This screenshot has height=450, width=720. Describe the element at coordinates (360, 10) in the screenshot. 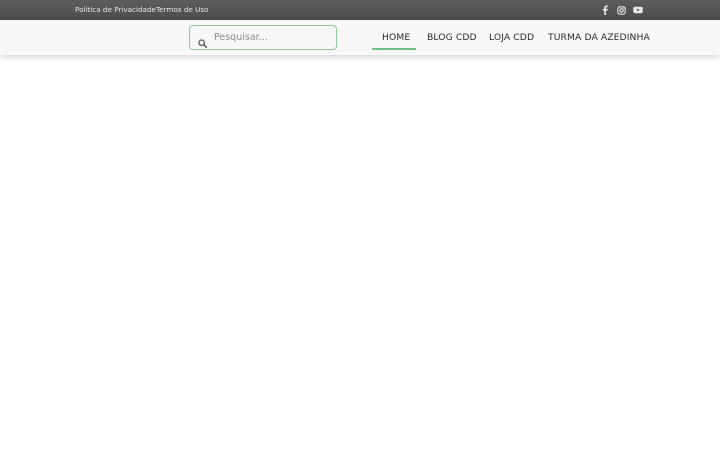

I see `top-bar: Política de Privacidade Termos de Uso` at that location.